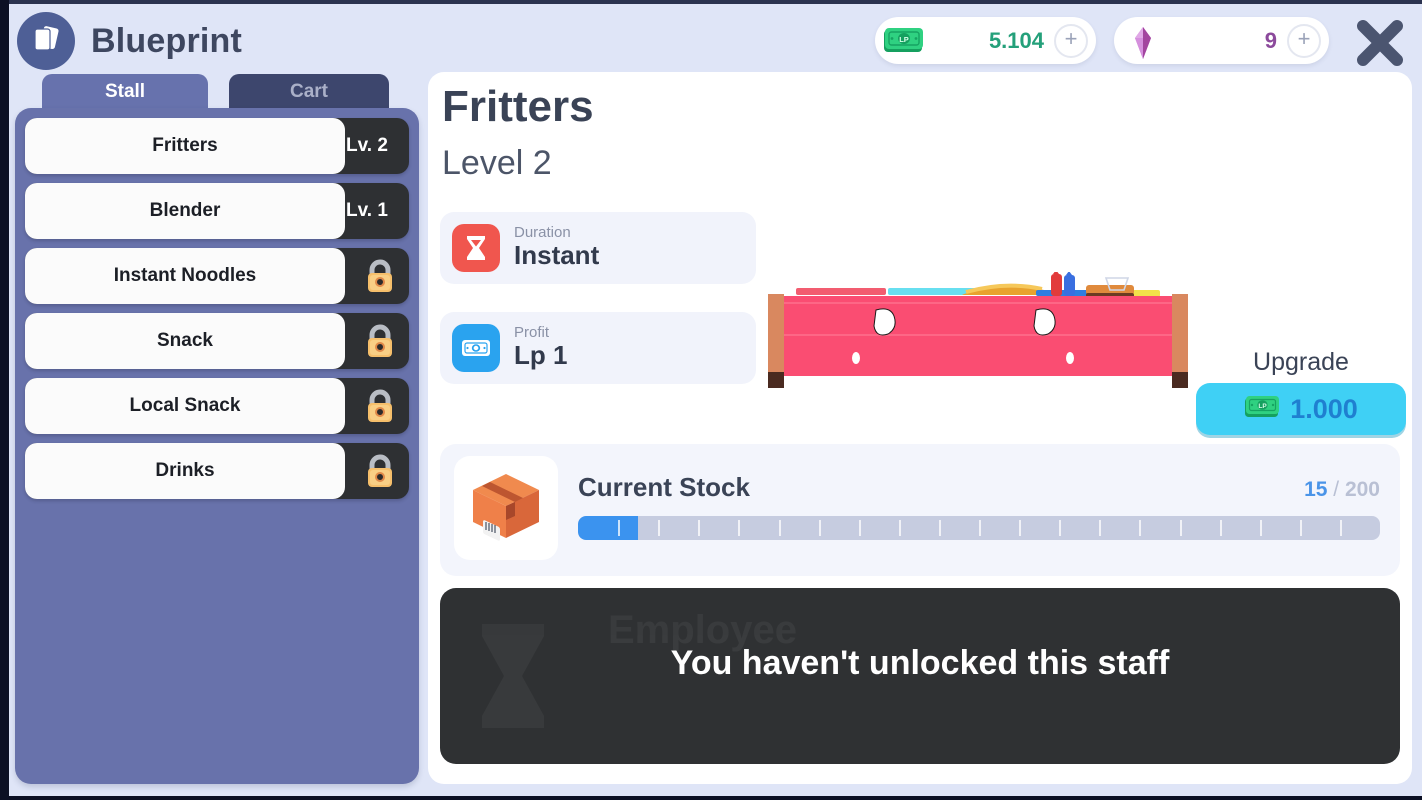  What do you see at coordinates (985, 40) in the screenshot?
I see `money-currency-pill: LP 5.104 +` at bounding box center [985, 40].